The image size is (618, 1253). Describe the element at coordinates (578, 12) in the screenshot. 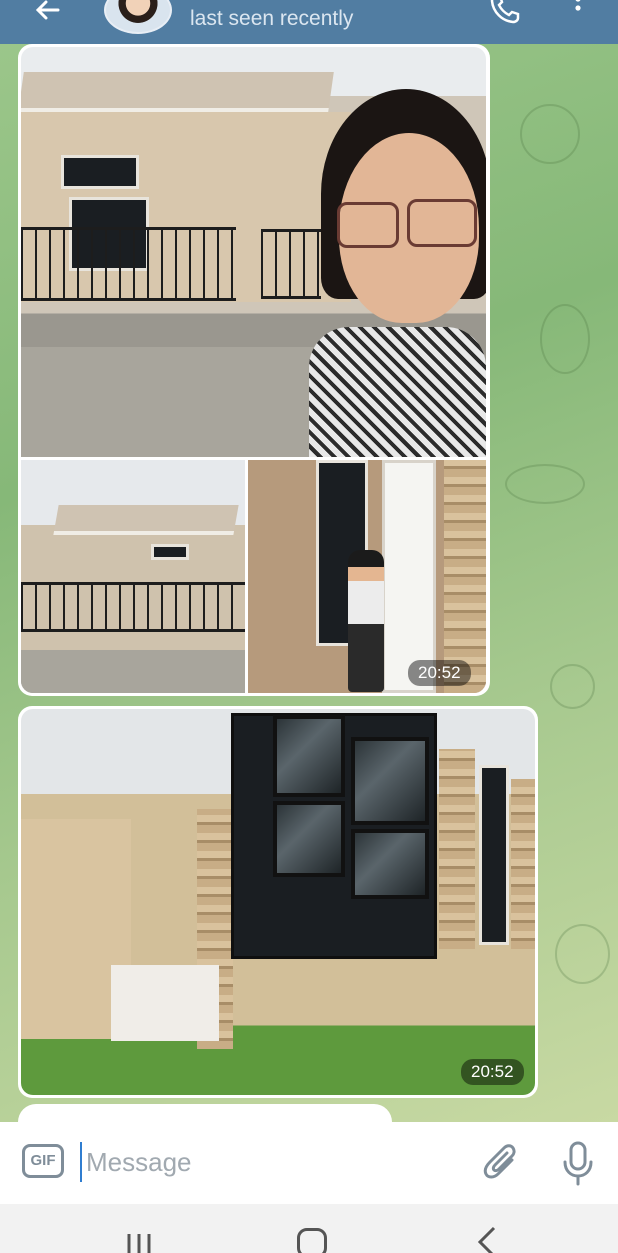

I see `more-vert-icon` at that location.